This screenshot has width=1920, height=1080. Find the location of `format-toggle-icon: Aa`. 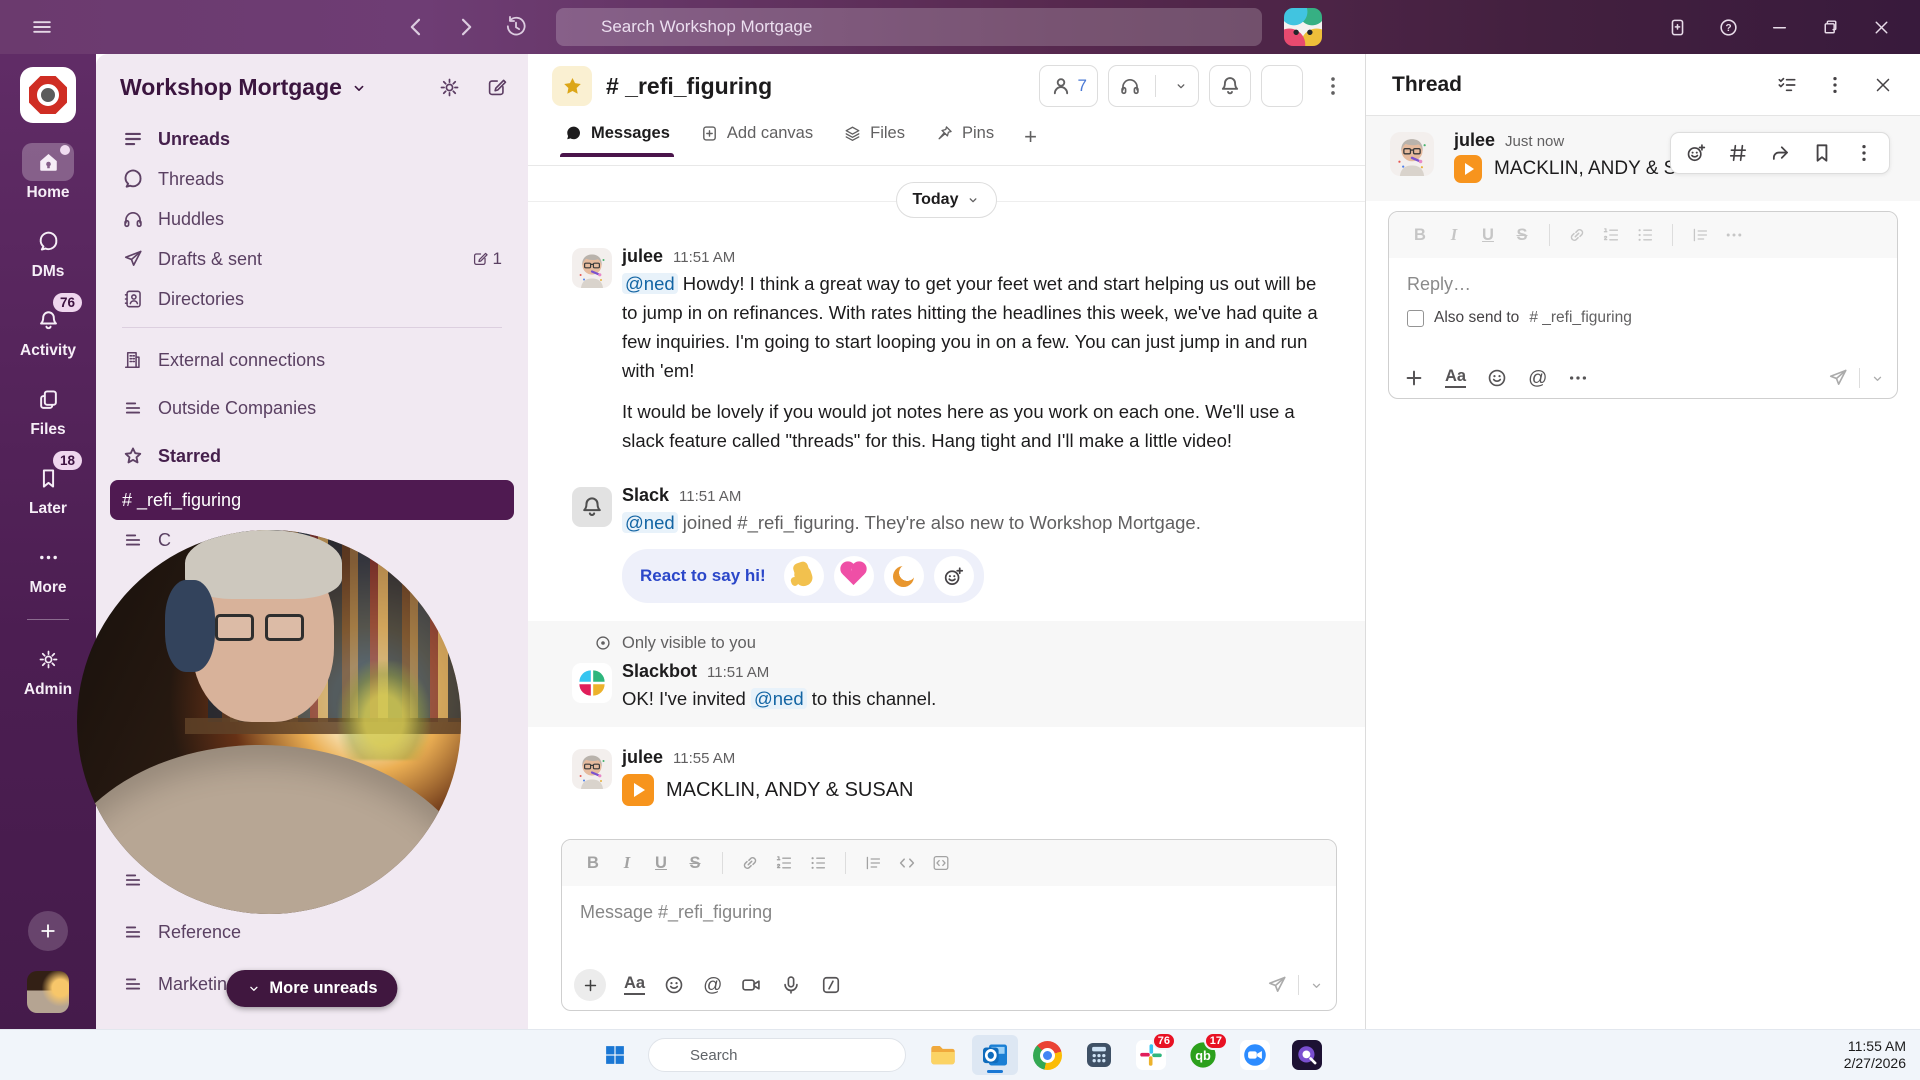

format-toggle-icon: Aa is located at coordinates (635, 985).